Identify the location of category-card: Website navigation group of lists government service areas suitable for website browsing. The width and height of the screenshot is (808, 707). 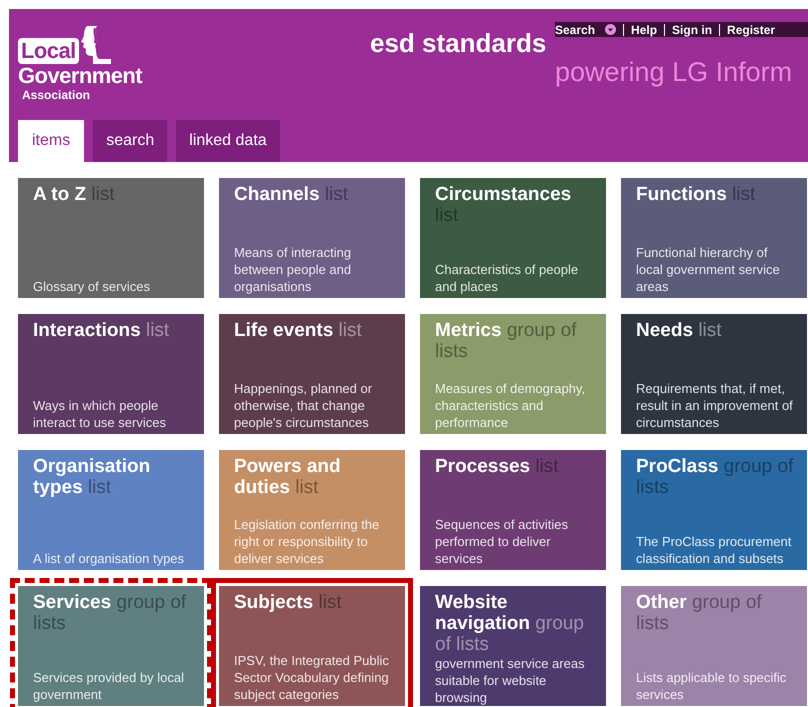
(513, 646).